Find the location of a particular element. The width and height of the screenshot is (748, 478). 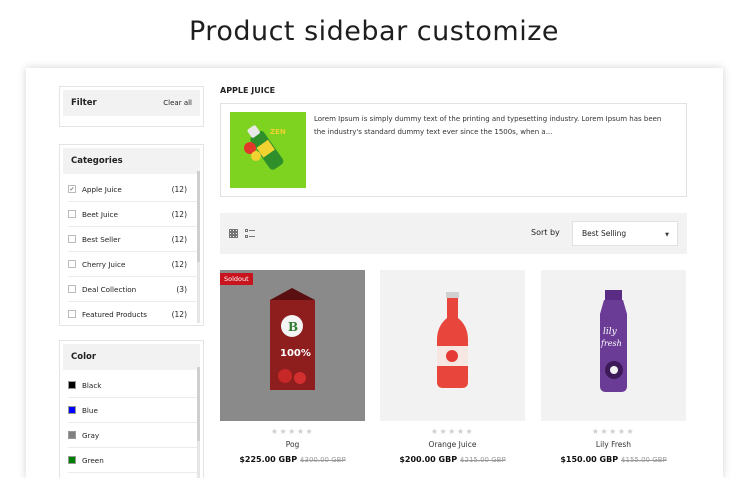

list-view-icon is located at coordinates (250, 233).